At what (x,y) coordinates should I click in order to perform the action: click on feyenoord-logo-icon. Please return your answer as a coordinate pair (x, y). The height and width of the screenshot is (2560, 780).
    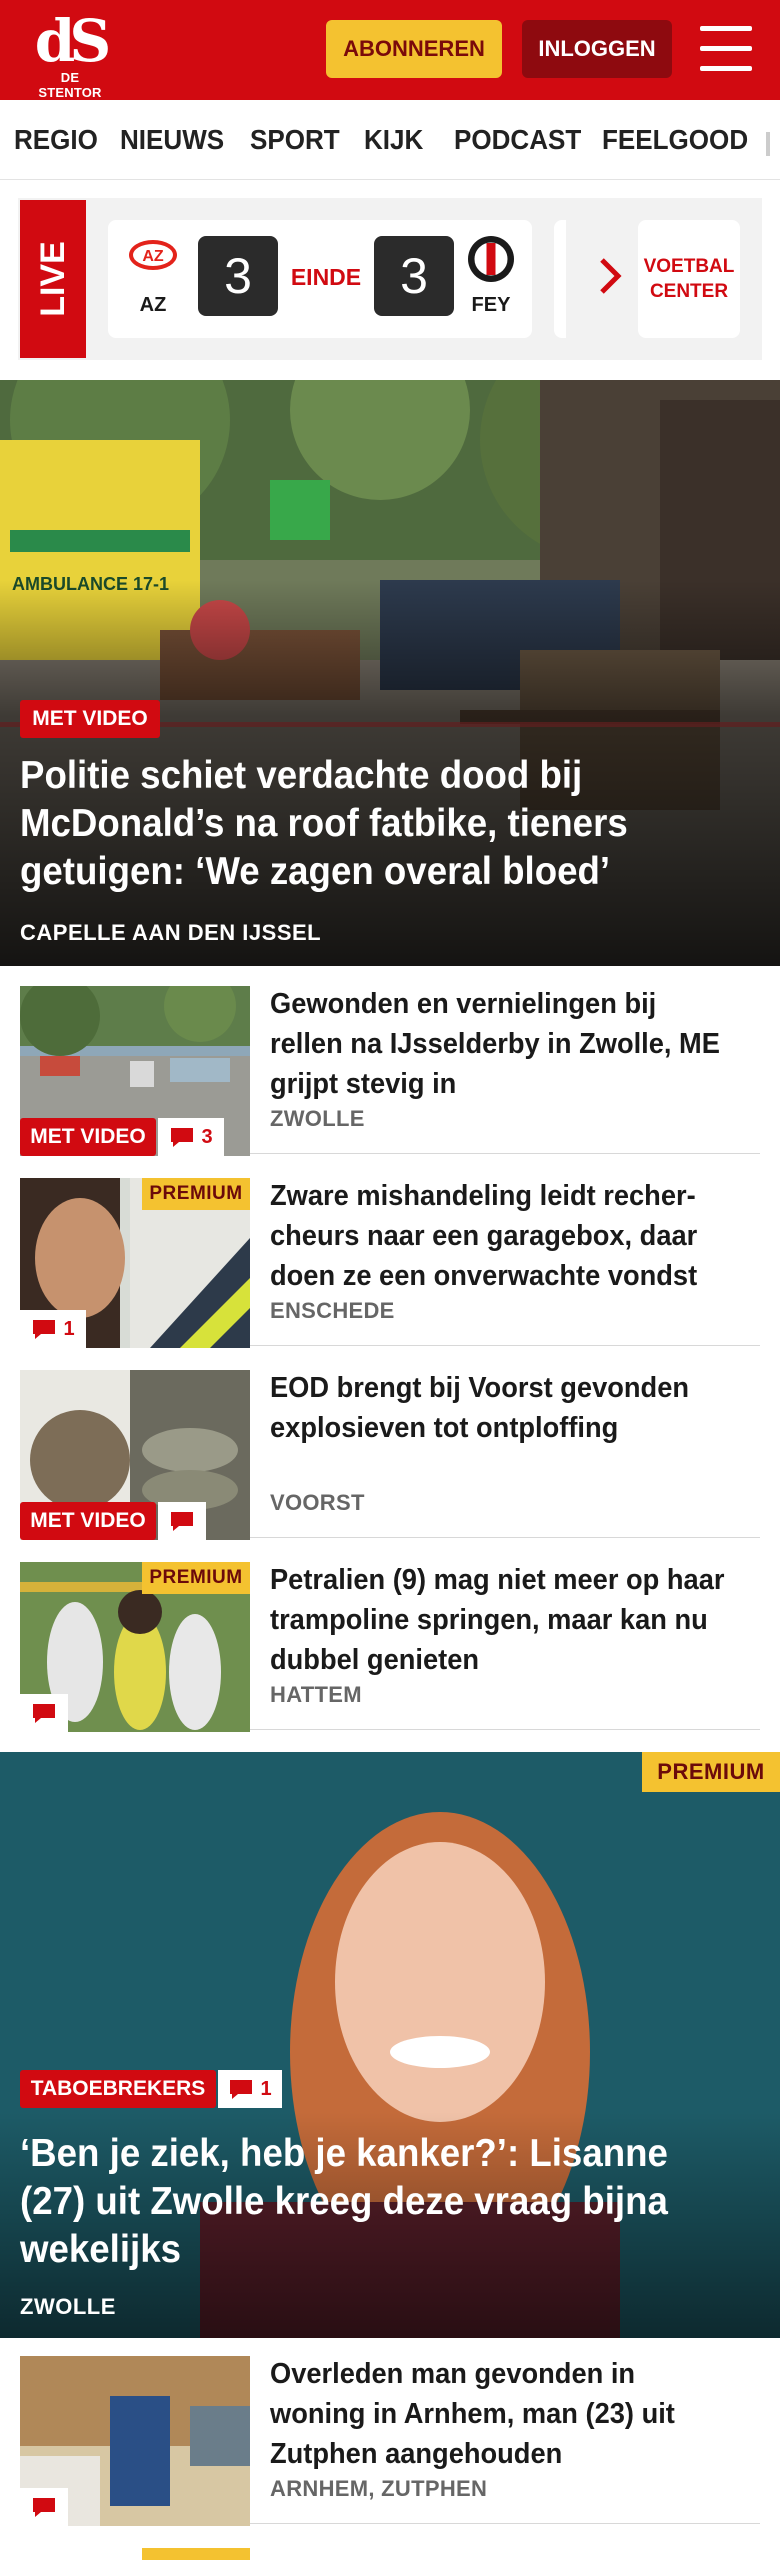
    Looking at the image, I should click on (491, 259).